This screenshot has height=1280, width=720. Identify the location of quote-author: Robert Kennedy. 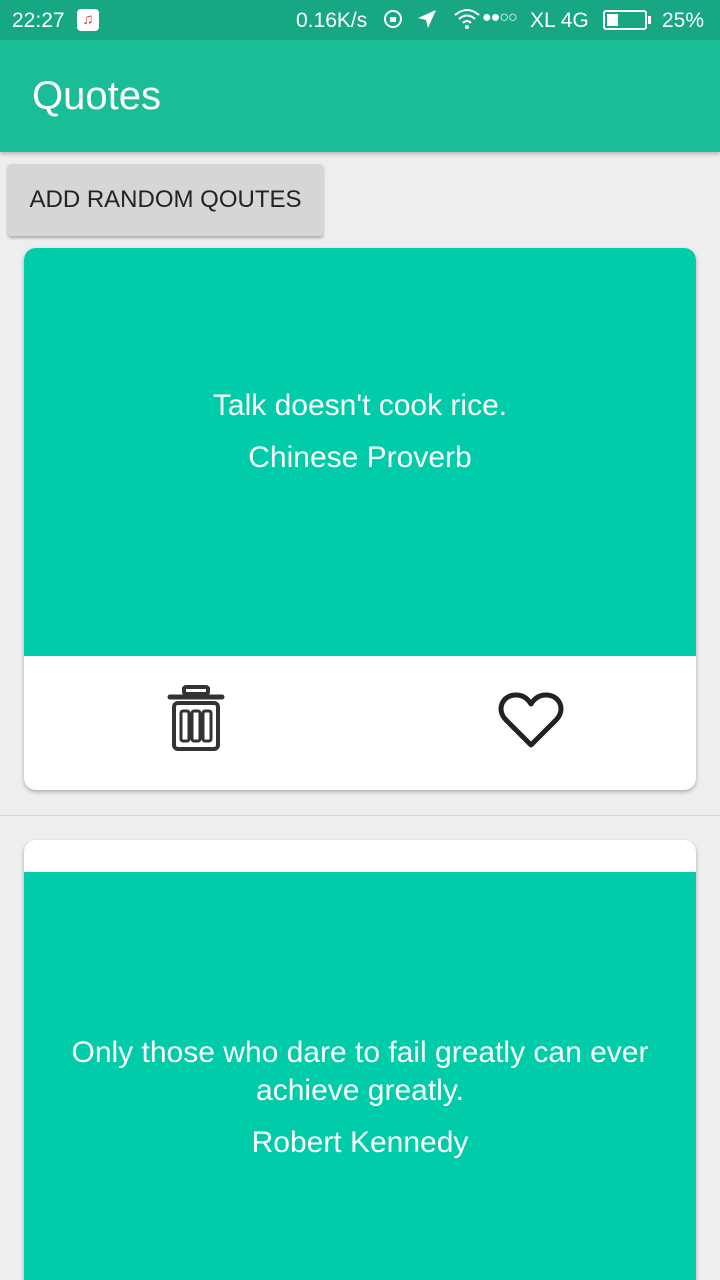
(360, 1142).